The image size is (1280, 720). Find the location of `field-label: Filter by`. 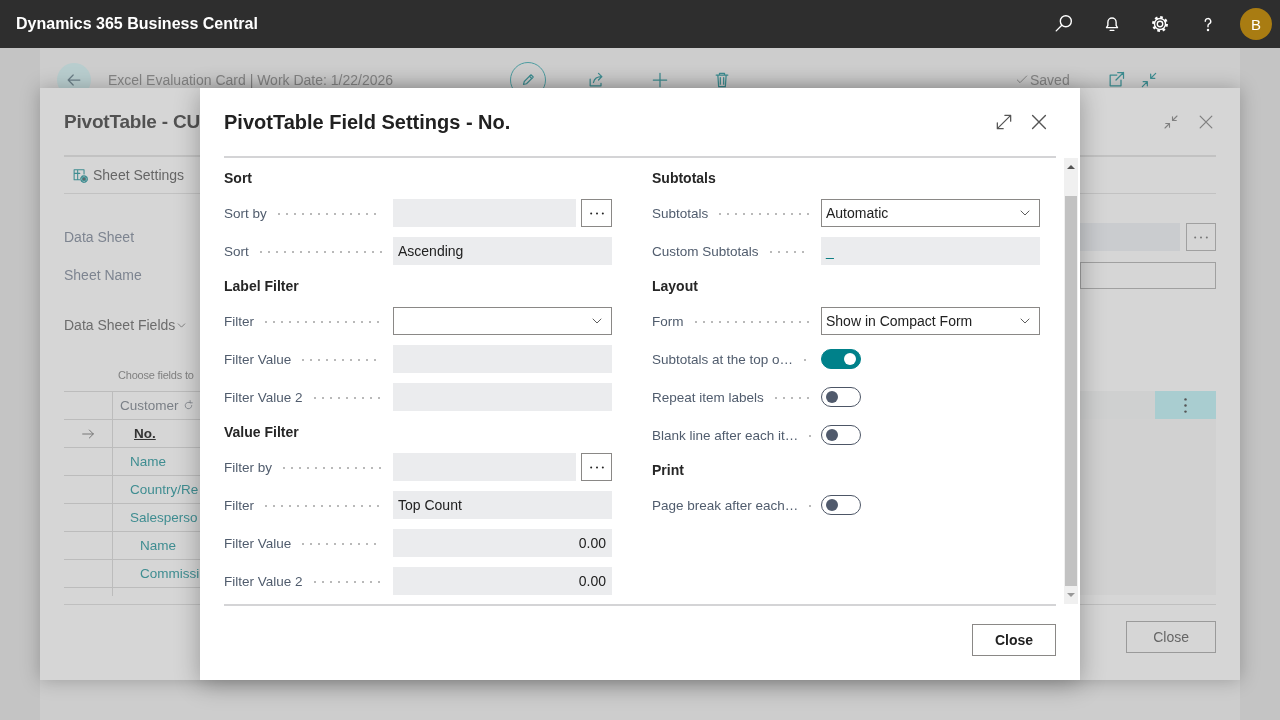

field-label: Filter by is located at coordinates (248, 467).